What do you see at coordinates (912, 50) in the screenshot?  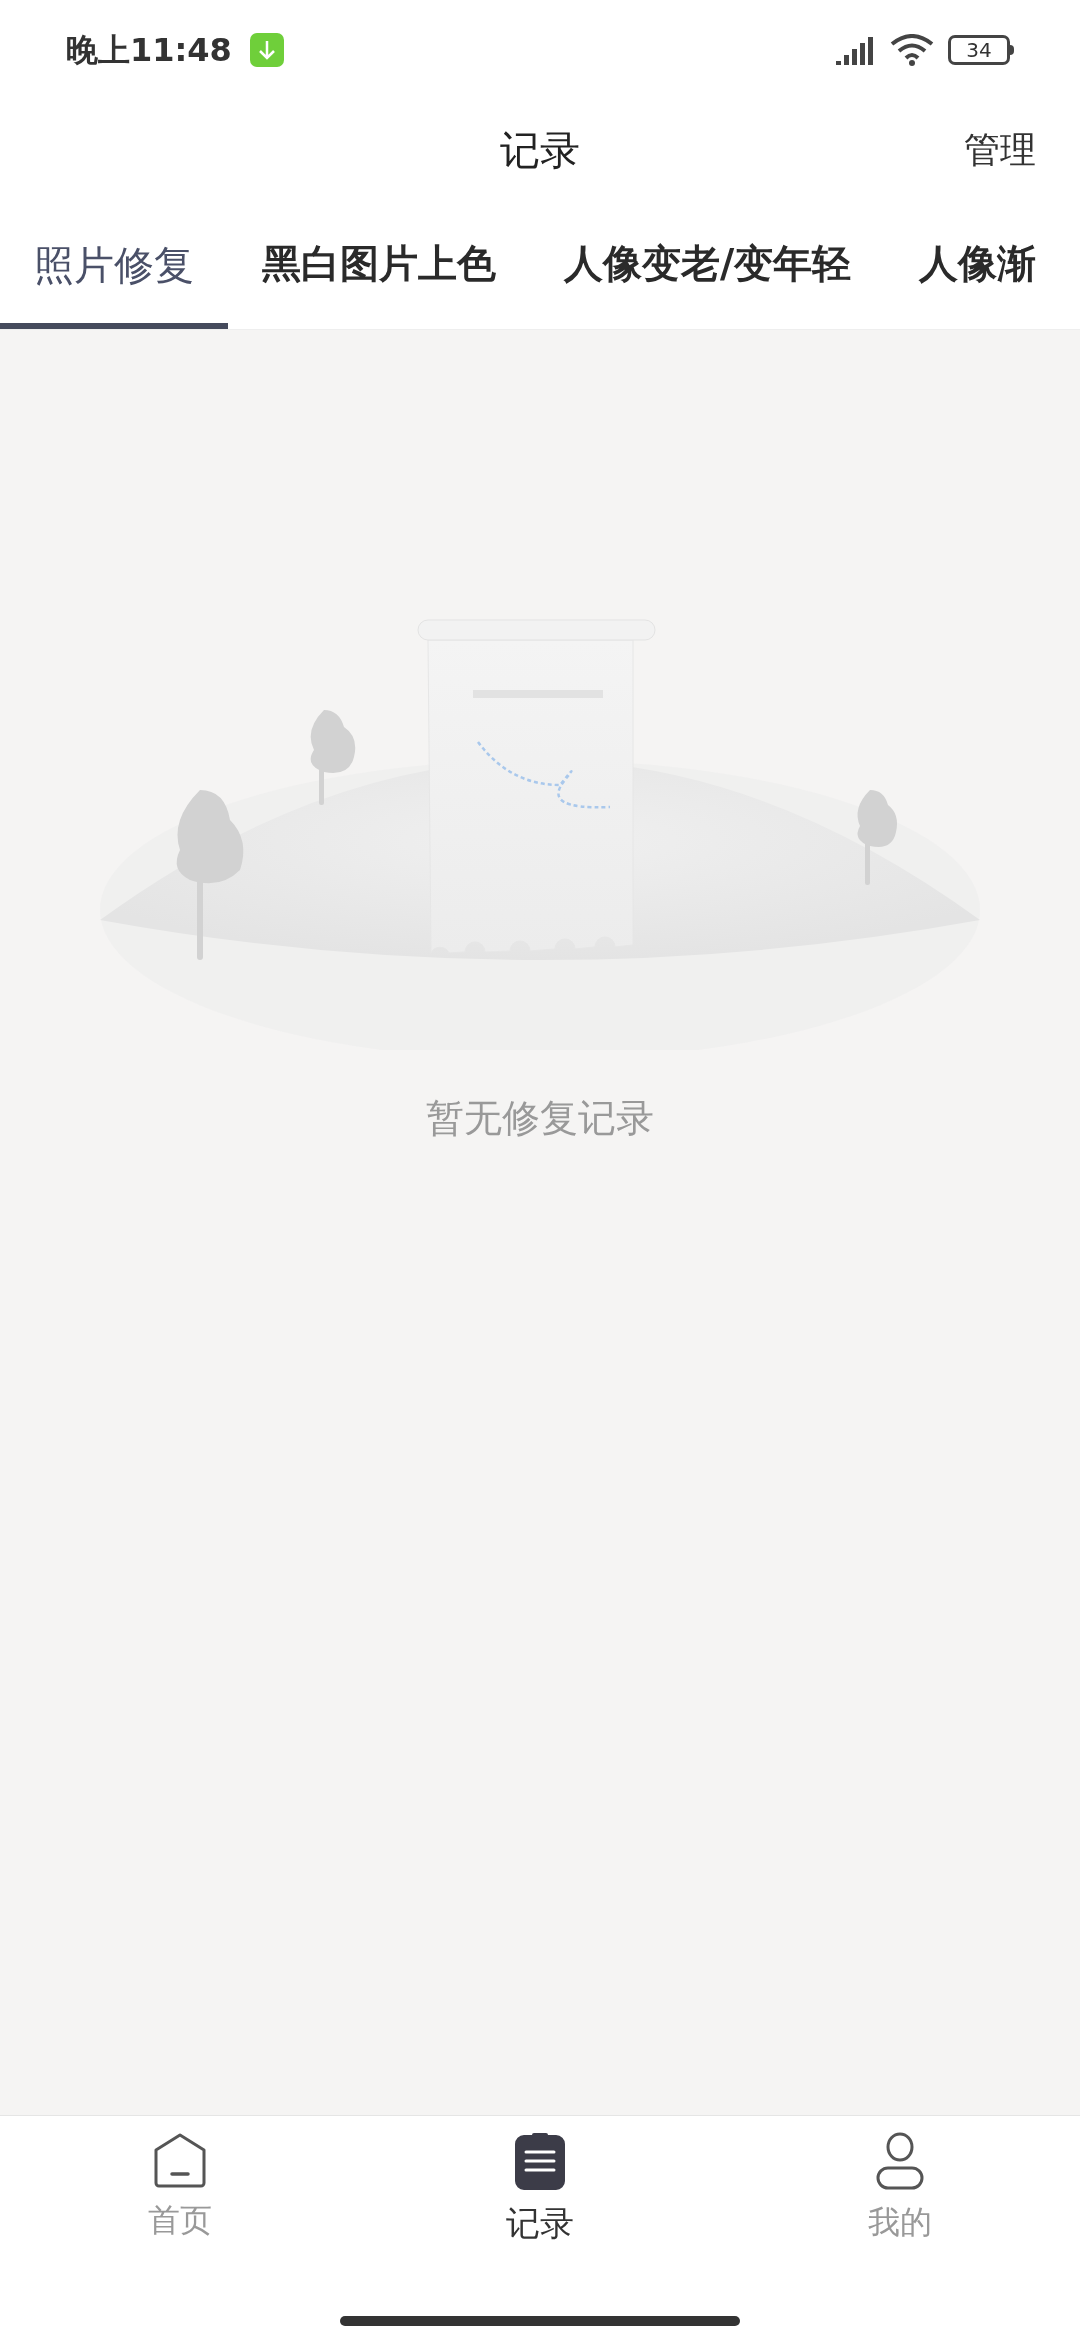 I see `wifi-icon` at bounding box center [912, 50].